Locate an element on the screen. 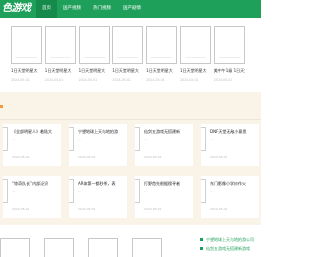 The image size is (320, 257). article-title: “惊奇队长”内部泛识 is located at coordinates (35, 183).